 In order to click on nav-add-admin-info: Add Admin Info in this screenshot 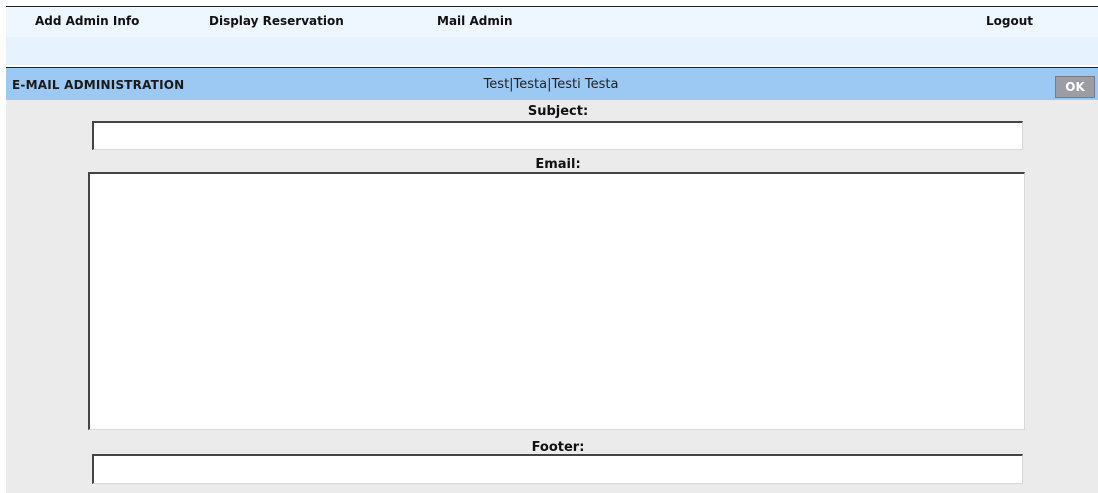, I will do `click(87, 21)`.